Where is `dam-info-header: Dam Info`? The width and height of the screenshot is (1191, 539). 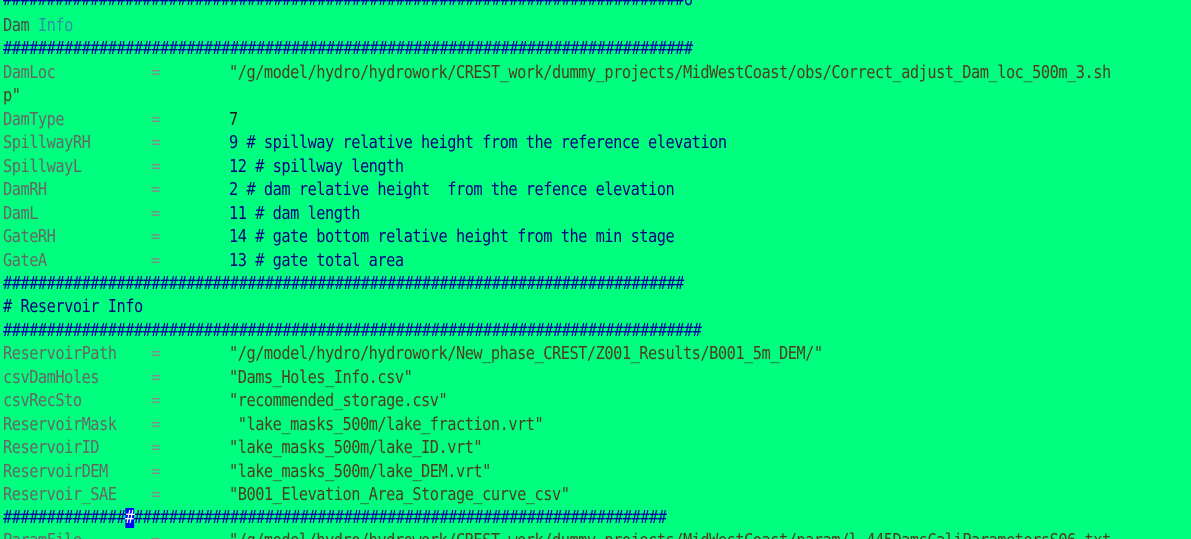
dam-info-header: Dam Info is located at coordinates (38, 26).